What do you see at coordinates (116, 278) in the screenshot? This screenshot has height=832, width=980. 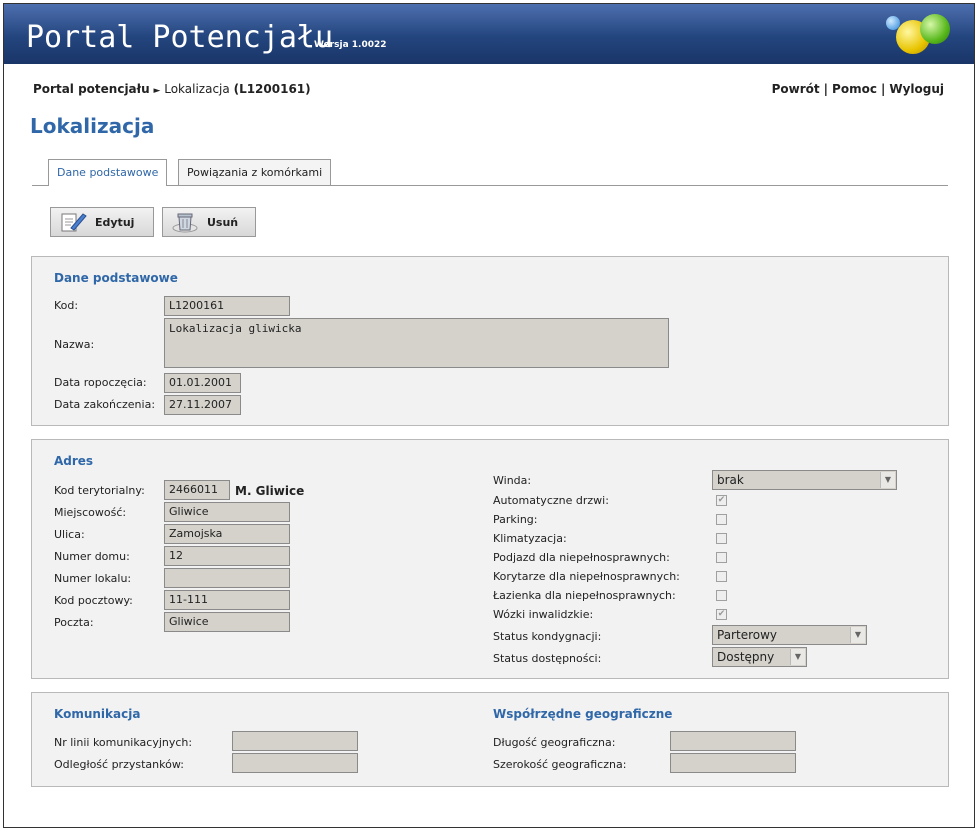 I see `basic-section-title: Dane podstawowe` at bounding box center [116, 278].